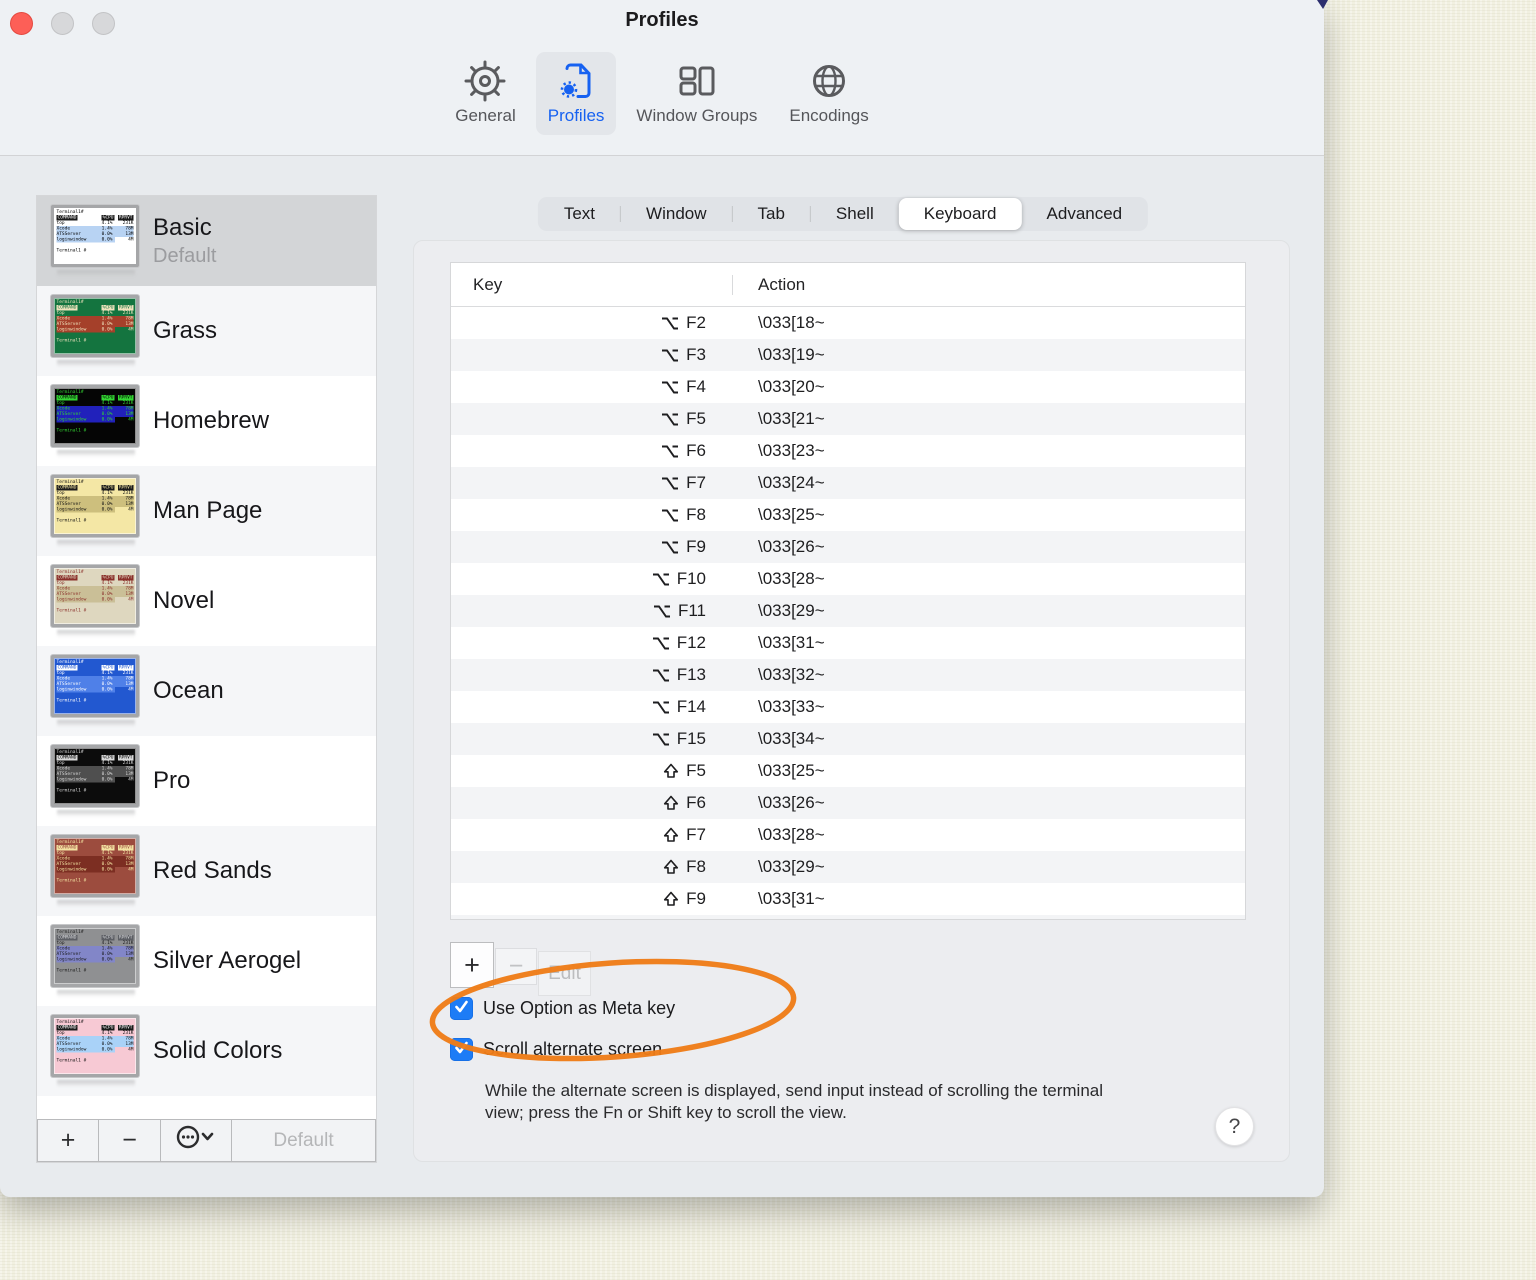 This screenshot has height=1280, width=1536. I want to click on key-label: F11, so click(691, 610).